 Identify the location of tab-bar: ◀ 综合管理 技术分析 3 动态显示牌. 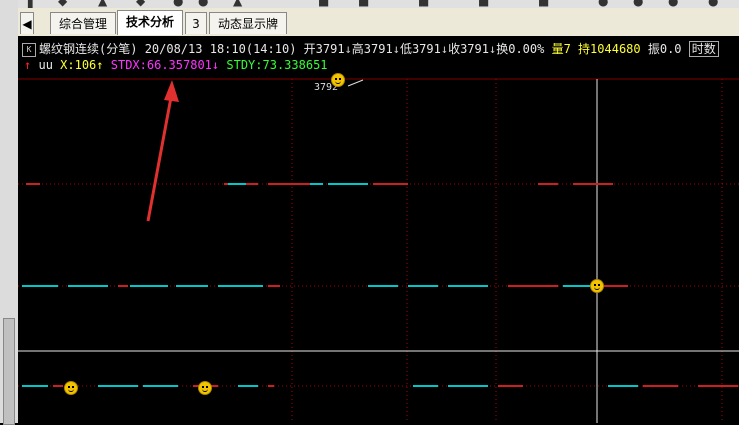
(378, 22).